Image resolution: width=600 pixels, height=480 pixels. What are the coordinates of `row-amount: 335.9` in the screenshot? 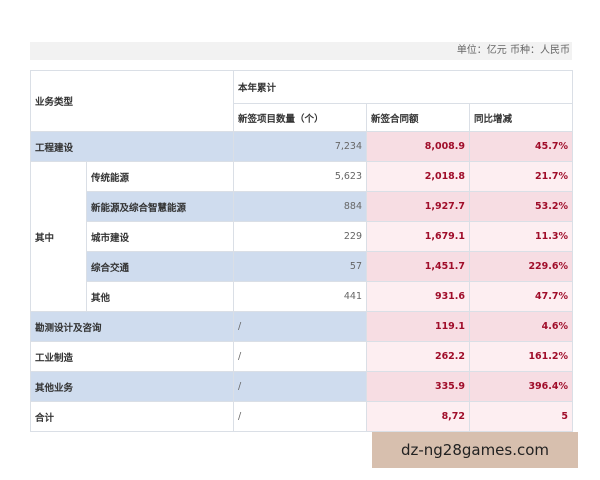 It's located at (418, 386).